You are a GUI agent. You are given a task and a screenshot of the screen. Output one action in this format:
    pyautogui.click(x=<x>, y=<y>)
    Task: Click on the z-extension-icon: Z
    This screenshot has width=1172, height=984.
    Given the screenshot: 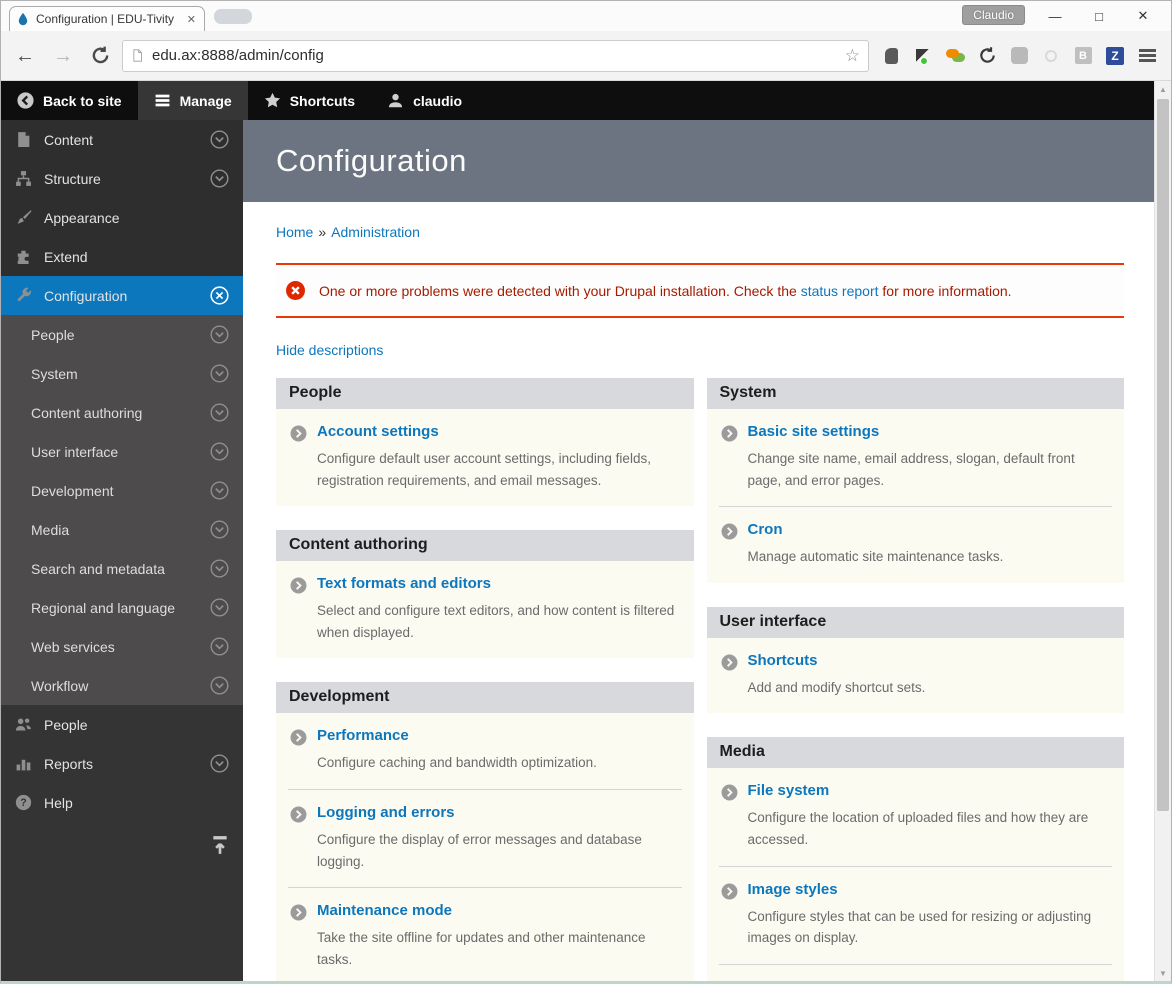 What is the action you would take?
    pyautogui.click(x=1115, y=56)
    